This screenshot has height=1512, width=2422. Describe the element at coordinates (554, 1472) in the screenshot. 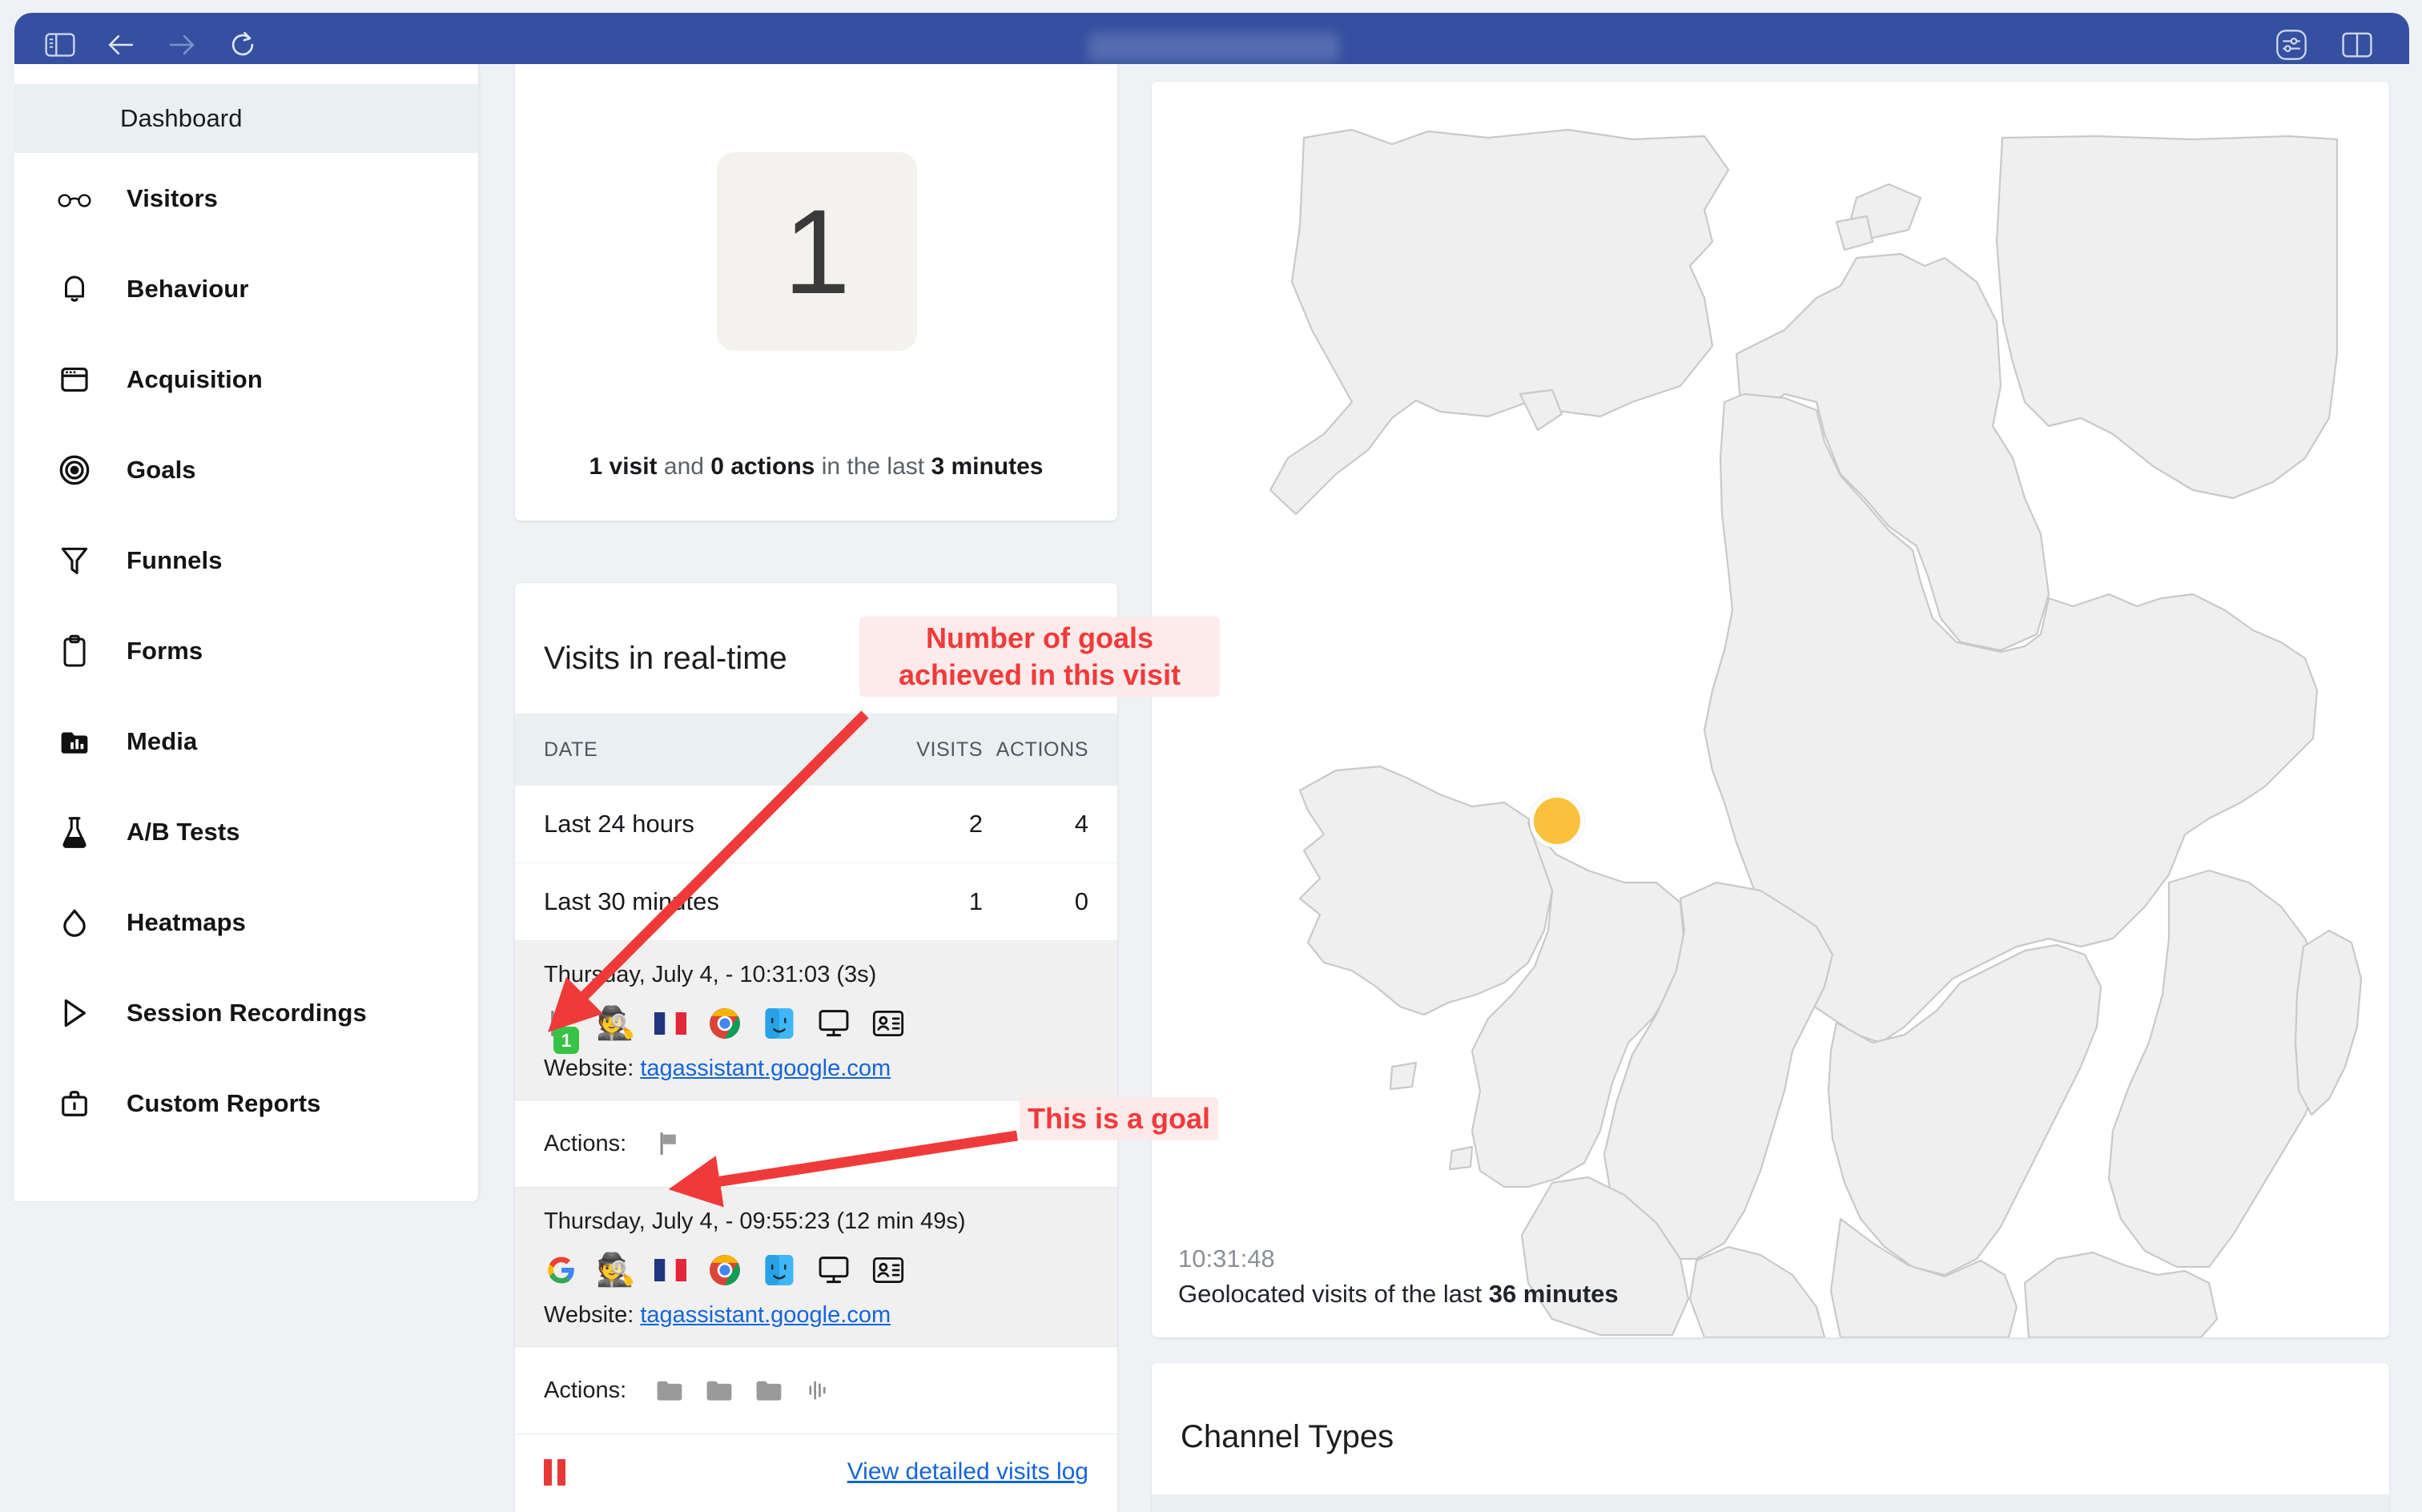

I see `pause-icon` at that location.